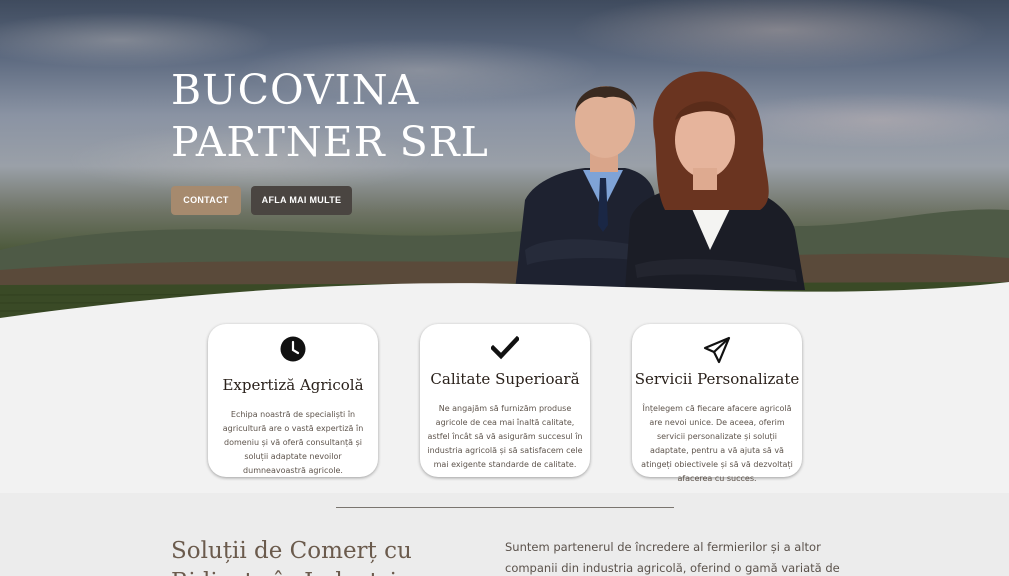 The image size is (1009, 576). Describe the element at coordinates (660, 180) in the screenshot. I see `hero-business-people-image` at that location.